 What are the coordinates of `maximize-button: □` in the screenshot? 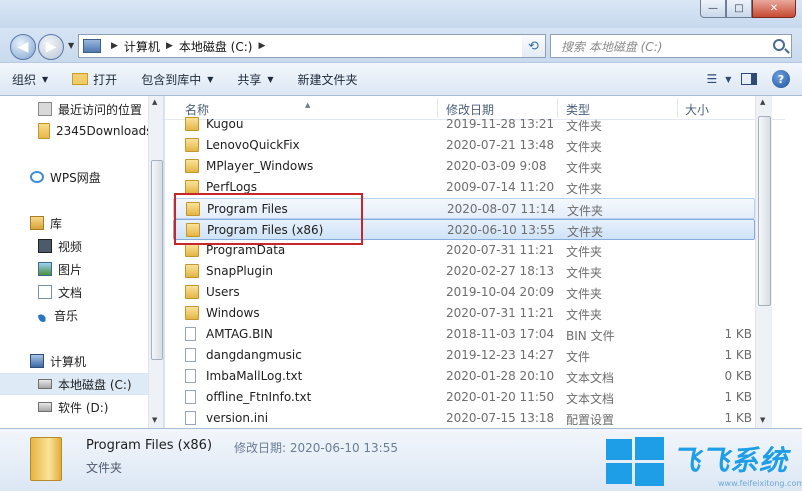 It's located at (739, 9).